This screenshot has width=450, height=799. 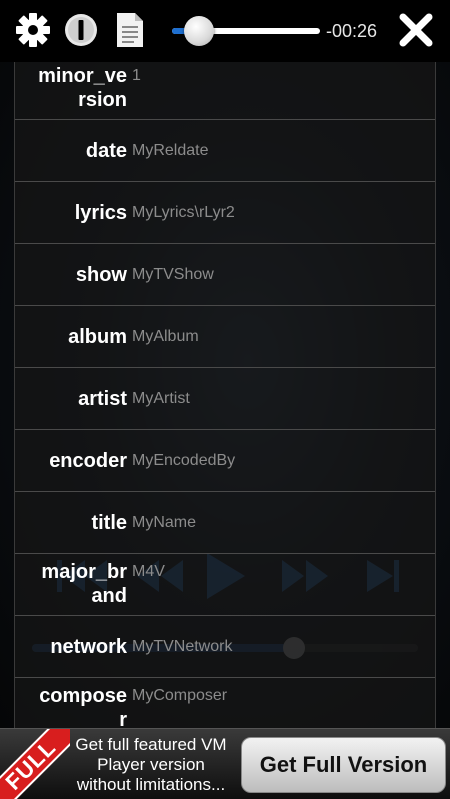 I want to click on full-ribbon: FULL, so click(x=35, y=764).